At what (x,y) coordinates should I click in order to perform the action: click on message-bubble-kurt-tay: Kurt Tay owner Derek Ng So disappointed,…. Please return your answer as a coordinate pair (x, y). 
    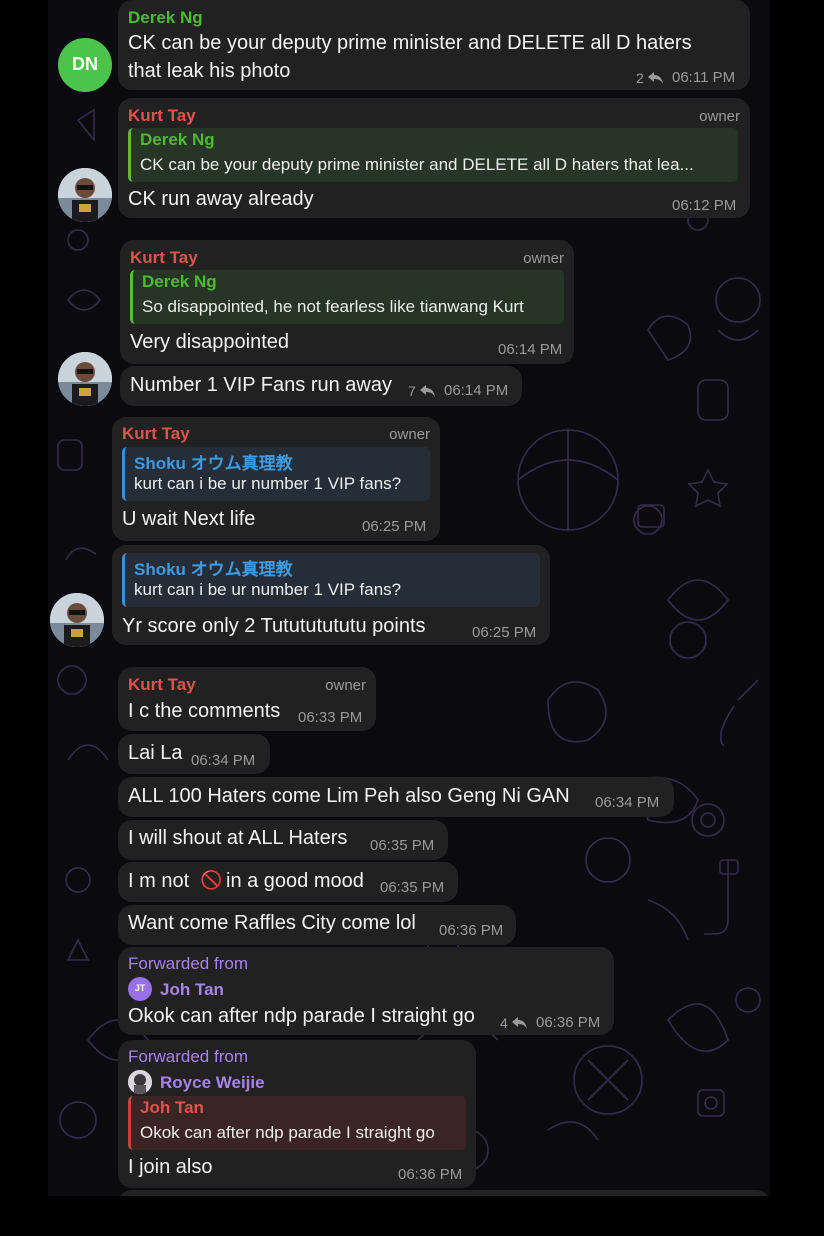
    Looking at the image, I should click on (347, 302).